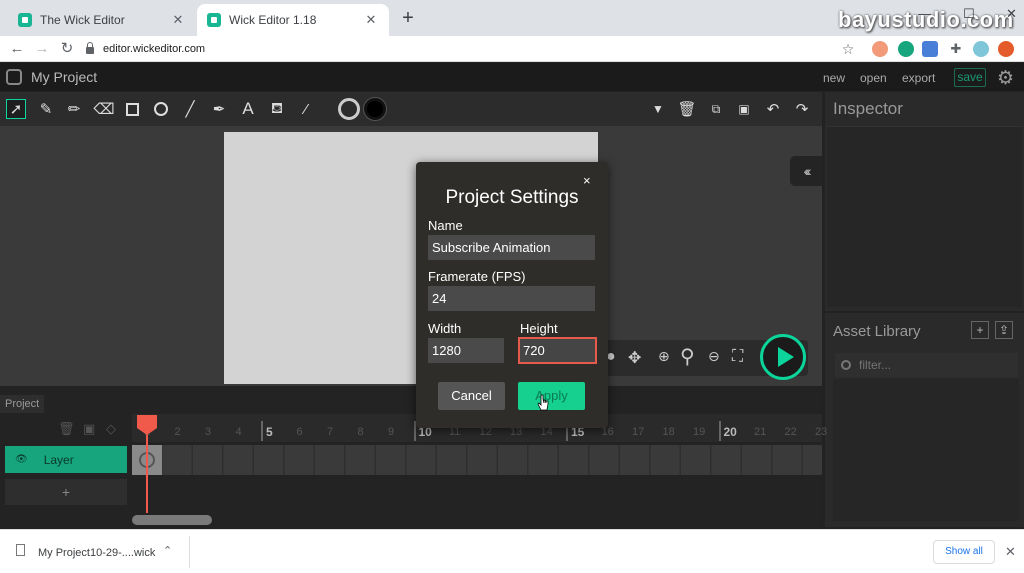 Image resolution: width=1024 pixels, height=573 pixels. Describe the element at coordinates (90, 48) in the screenshot. I see `lock-icon` at that location.